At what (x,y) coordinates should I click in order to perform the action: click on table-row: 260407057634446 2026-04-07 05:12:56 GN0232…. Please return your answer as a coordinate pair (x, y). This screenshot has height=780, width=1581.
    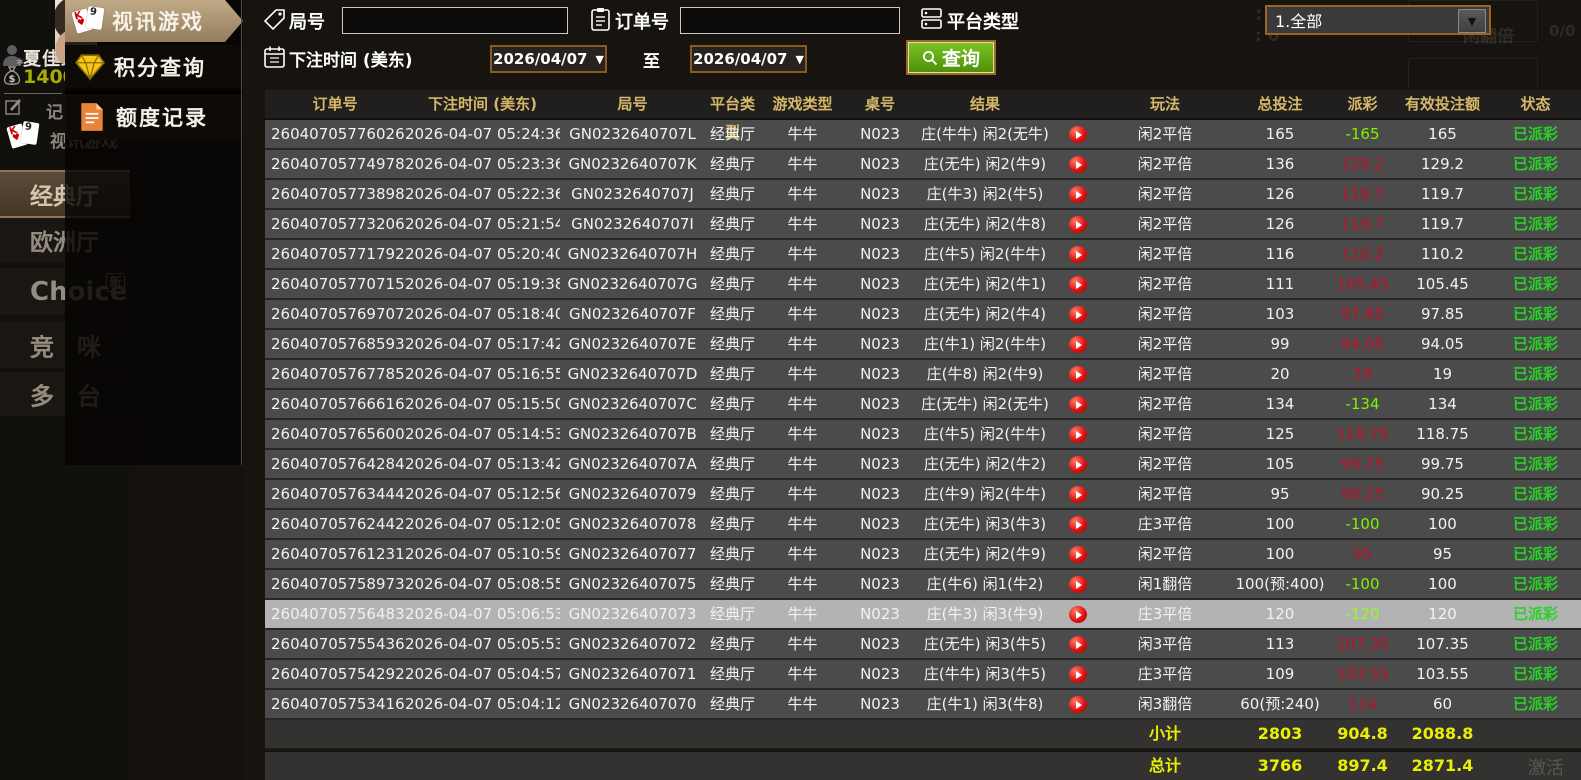
    Looking at the image, I should click on (923, 495).